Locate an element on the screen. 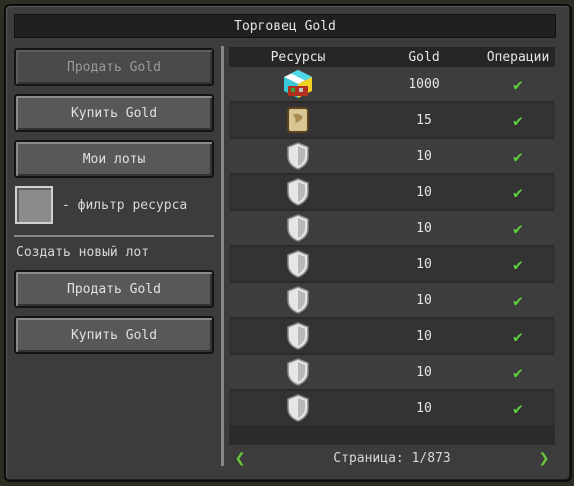 The width and height of the screenshot is (574, 486). window-title: Торговец Gold is located at coordinates (285, 26).